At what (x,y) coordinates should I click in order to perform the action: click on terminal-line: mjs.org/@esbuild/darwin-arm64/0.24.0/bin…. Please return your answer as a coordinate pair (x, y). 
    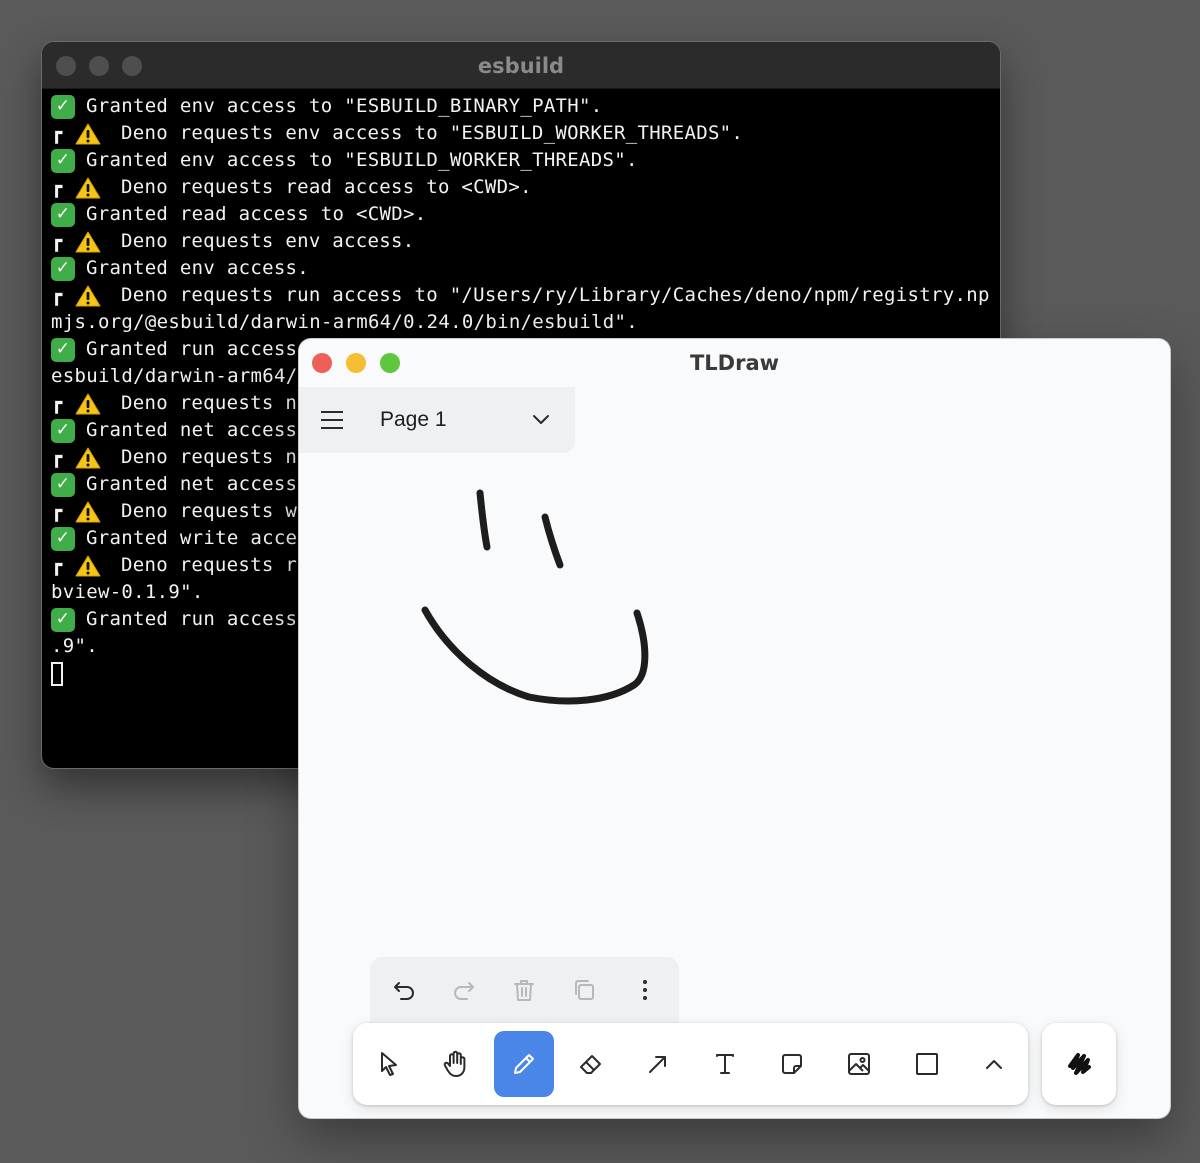
    Looking at the image, I should click on (523, 322).